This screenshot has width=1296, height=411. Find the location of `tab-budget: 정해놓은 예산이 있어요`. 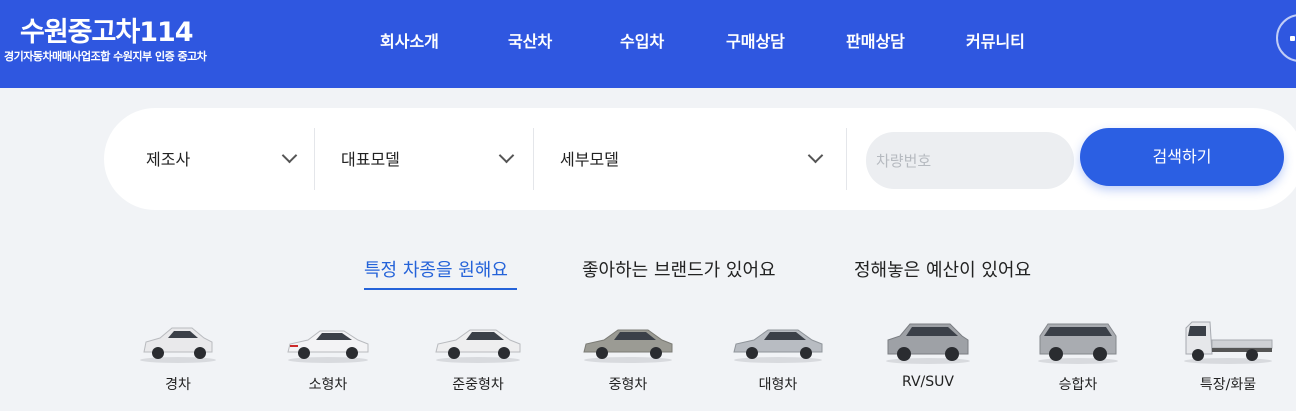

tab-budget: 정해놓은 예산이 있어요 is located at coordinates (942, 269).